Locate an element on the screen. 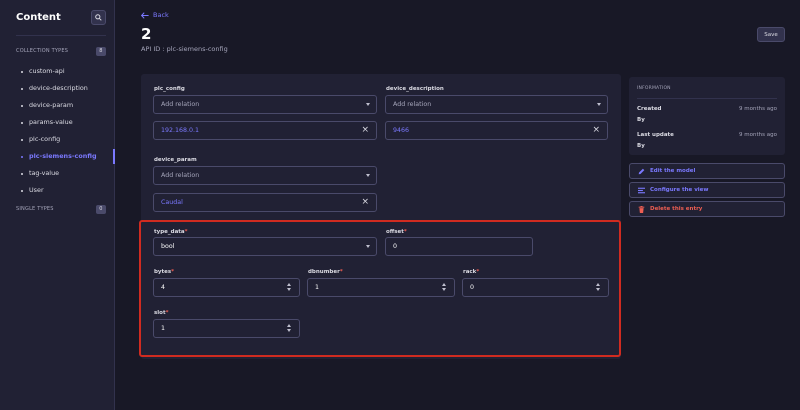 This screenshot has width=800, height=410. single-types-label: SINGLE TYPES is located at coordinates (35, 209).